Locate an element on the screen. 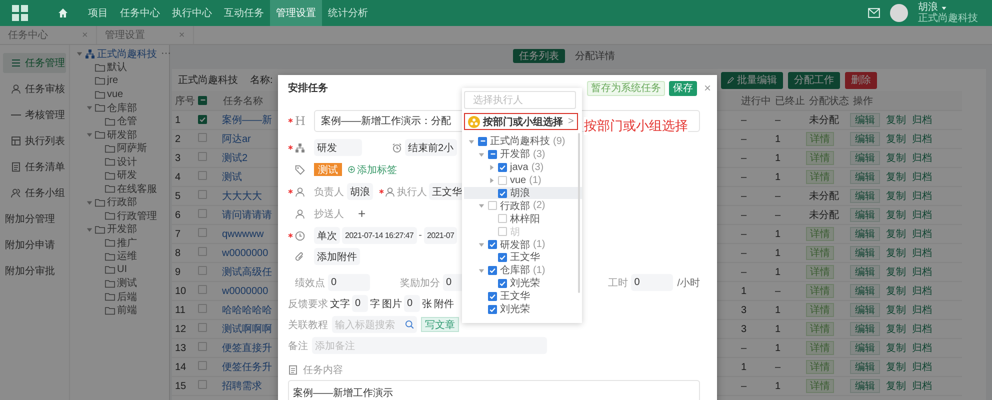 The width and height of the screenshot is (992, 400). tree-item: 仓管 is located at coordinates (127, 121).